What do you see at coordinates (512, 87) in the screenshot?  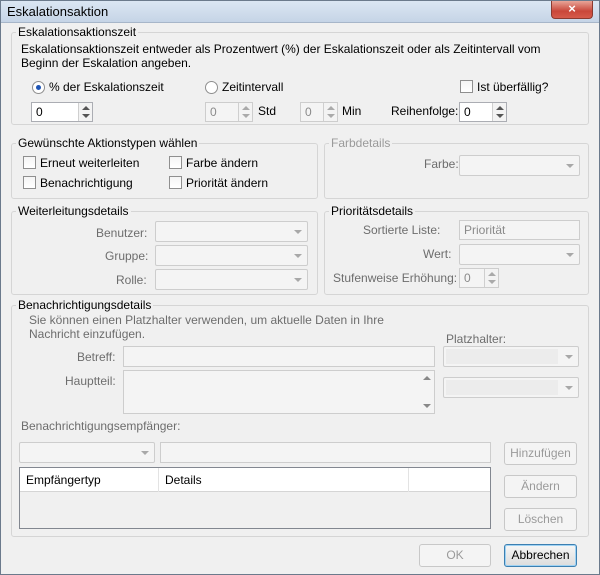 I see `overdue-label: Ist überfällig?` at bounding box center [512, 87].